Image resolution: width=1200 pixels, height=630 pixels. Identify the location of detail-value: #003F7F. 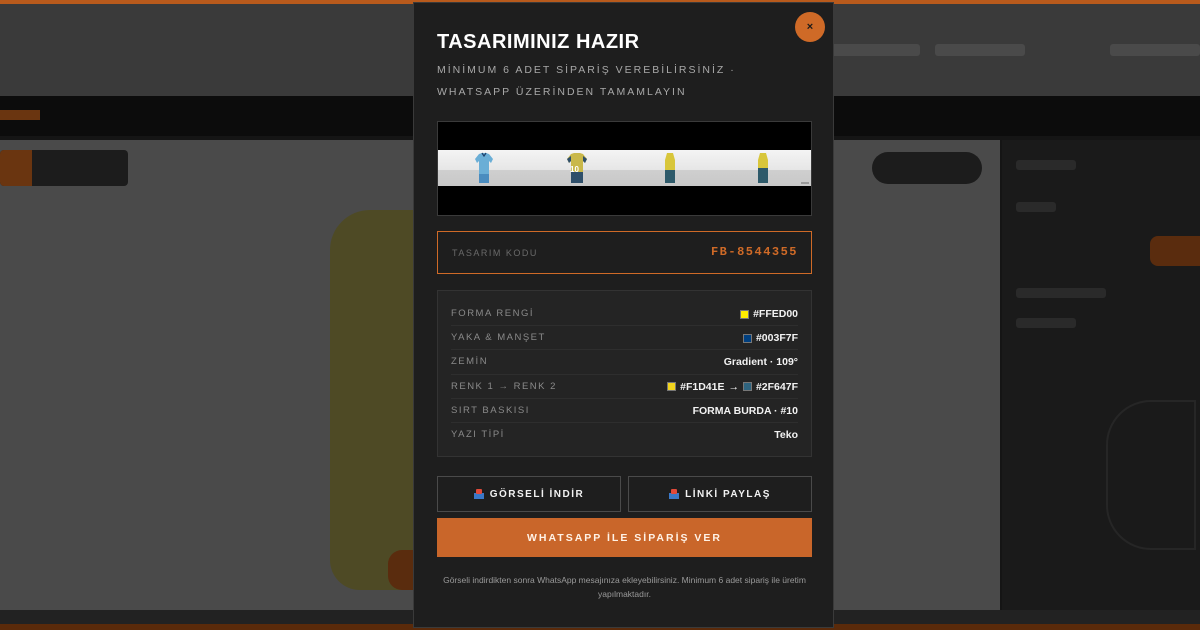
(770, 338).